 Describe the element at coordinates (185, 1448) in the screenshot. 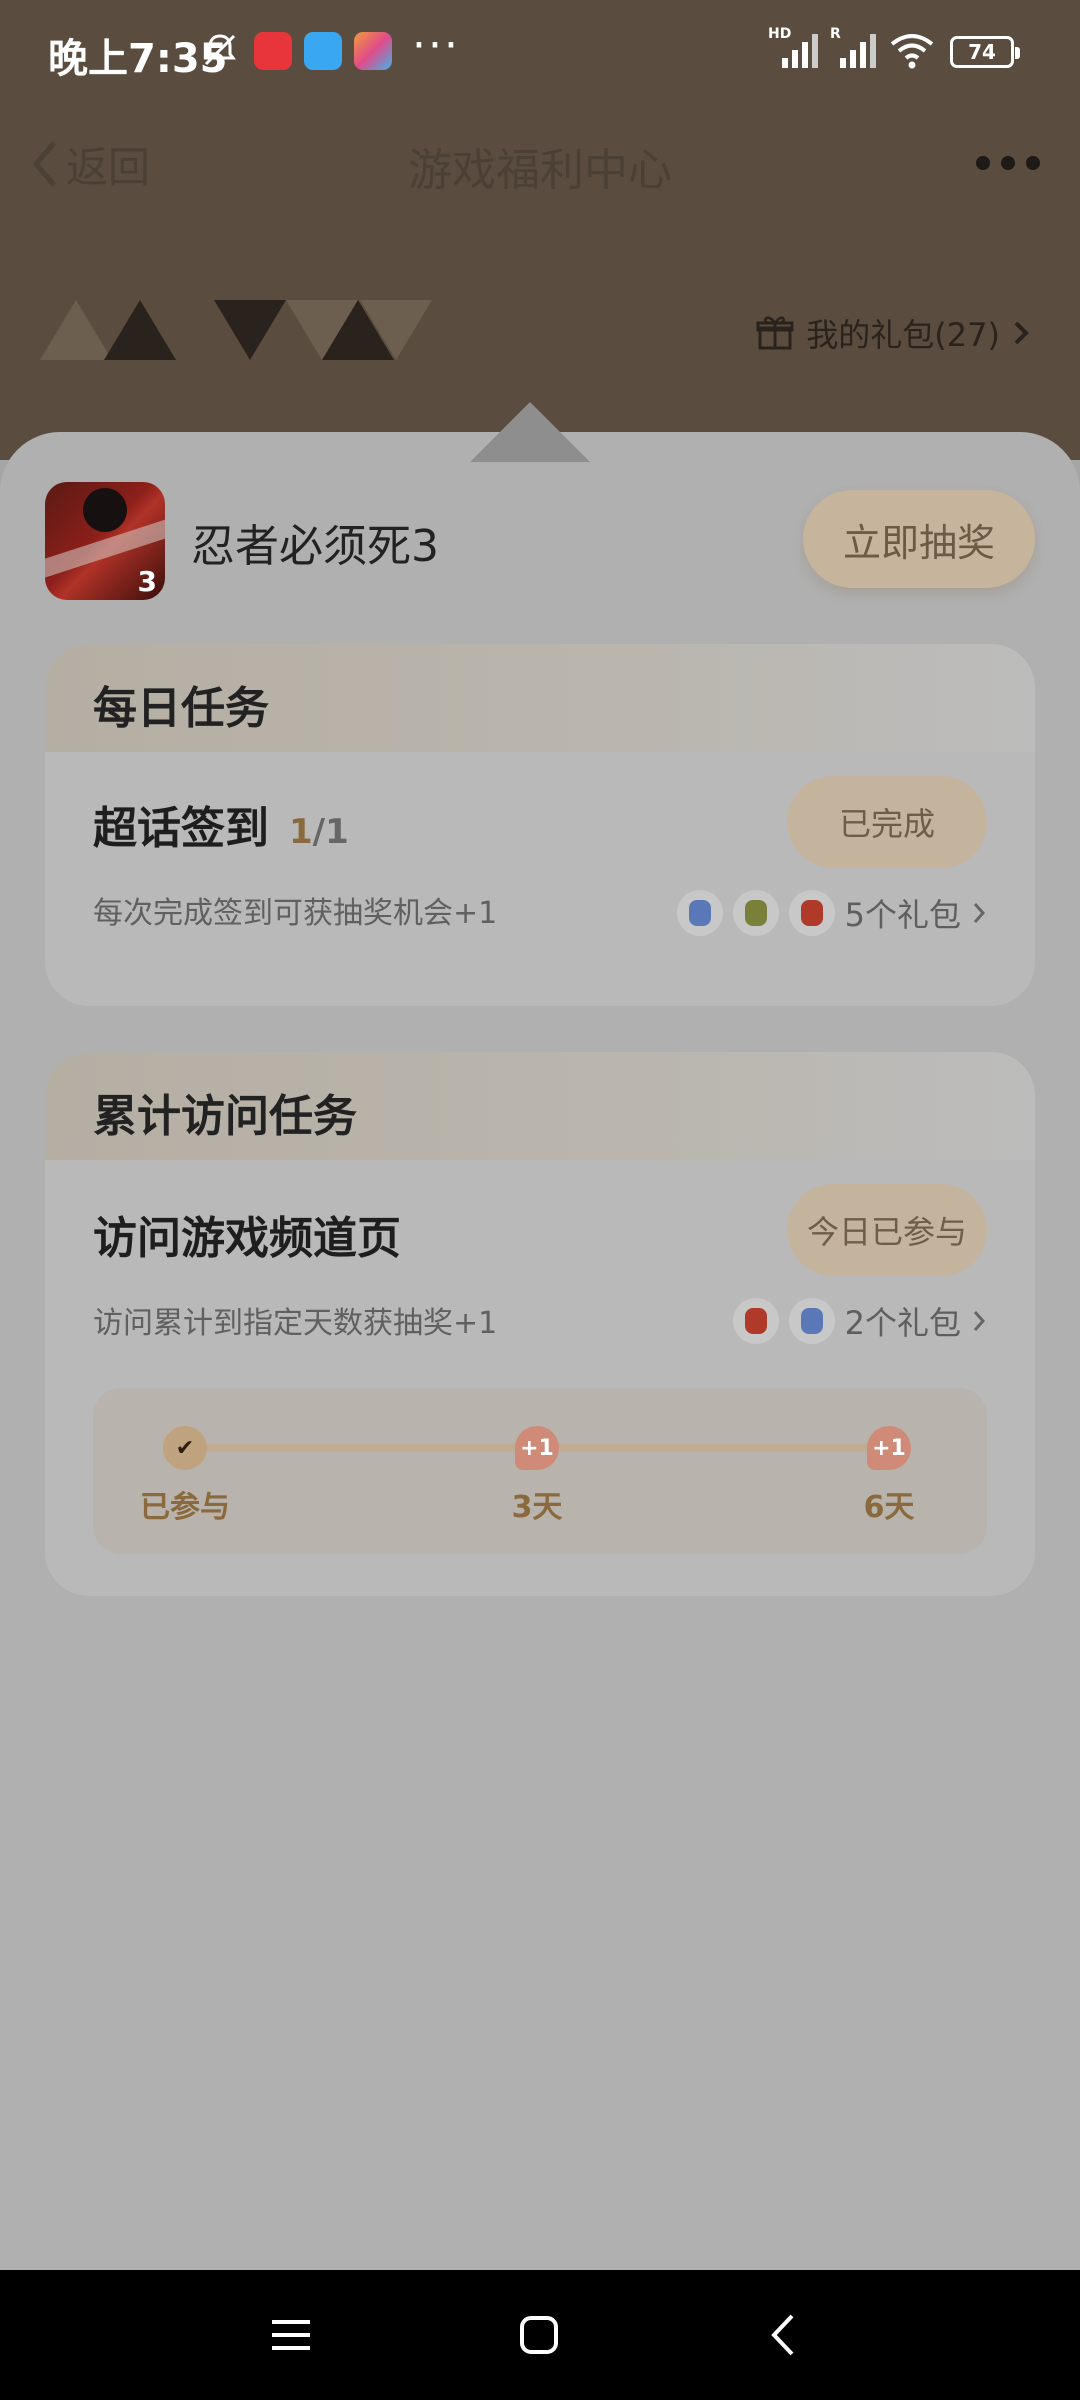

I see `check-icon: ✔` at that location.